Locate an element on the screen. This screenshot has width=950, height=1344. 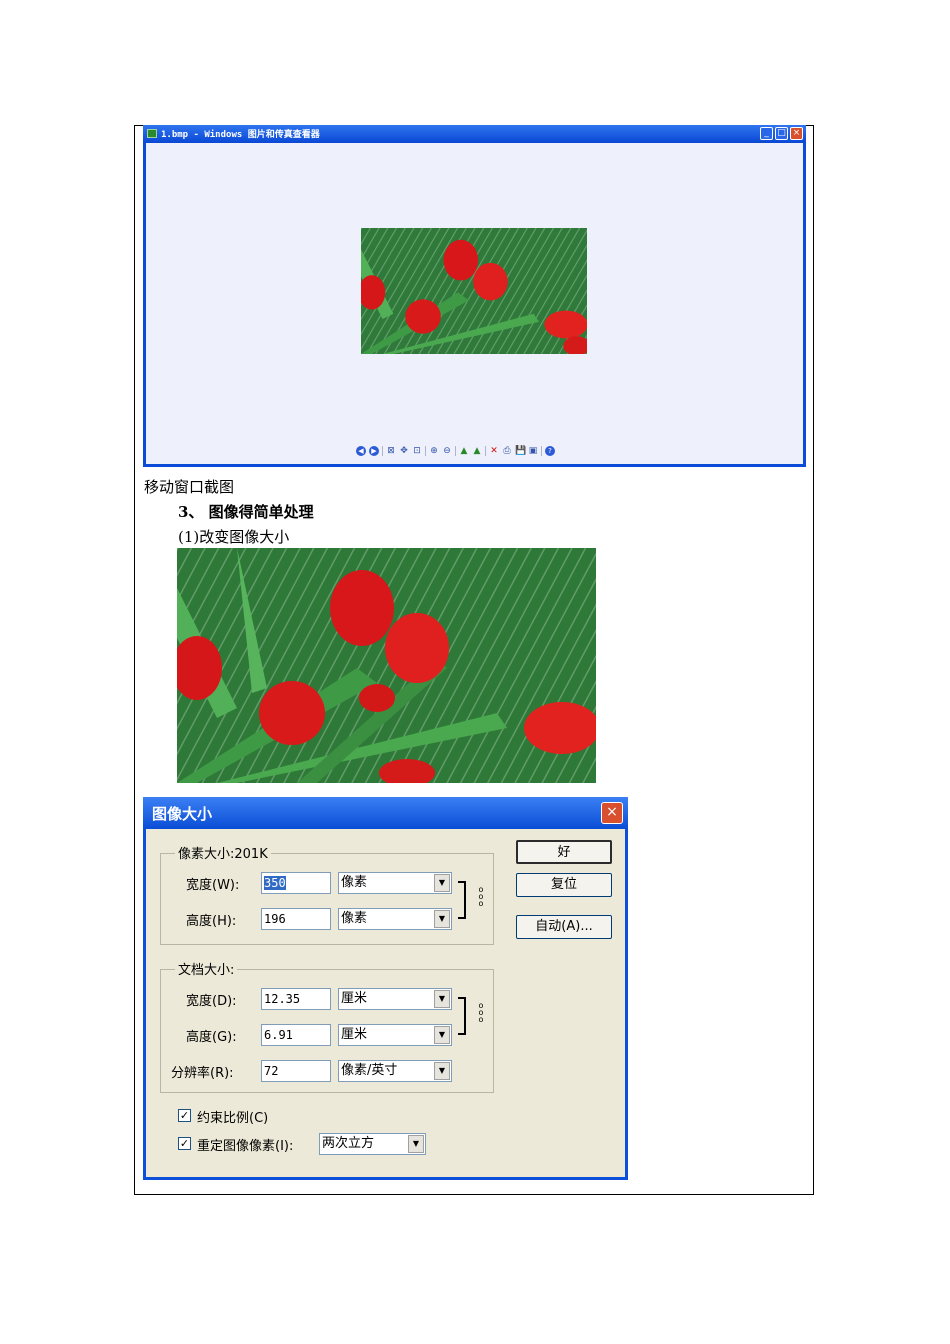
rotate-counterclockwise-icon: ▲ is located at coordinates (477, 451).